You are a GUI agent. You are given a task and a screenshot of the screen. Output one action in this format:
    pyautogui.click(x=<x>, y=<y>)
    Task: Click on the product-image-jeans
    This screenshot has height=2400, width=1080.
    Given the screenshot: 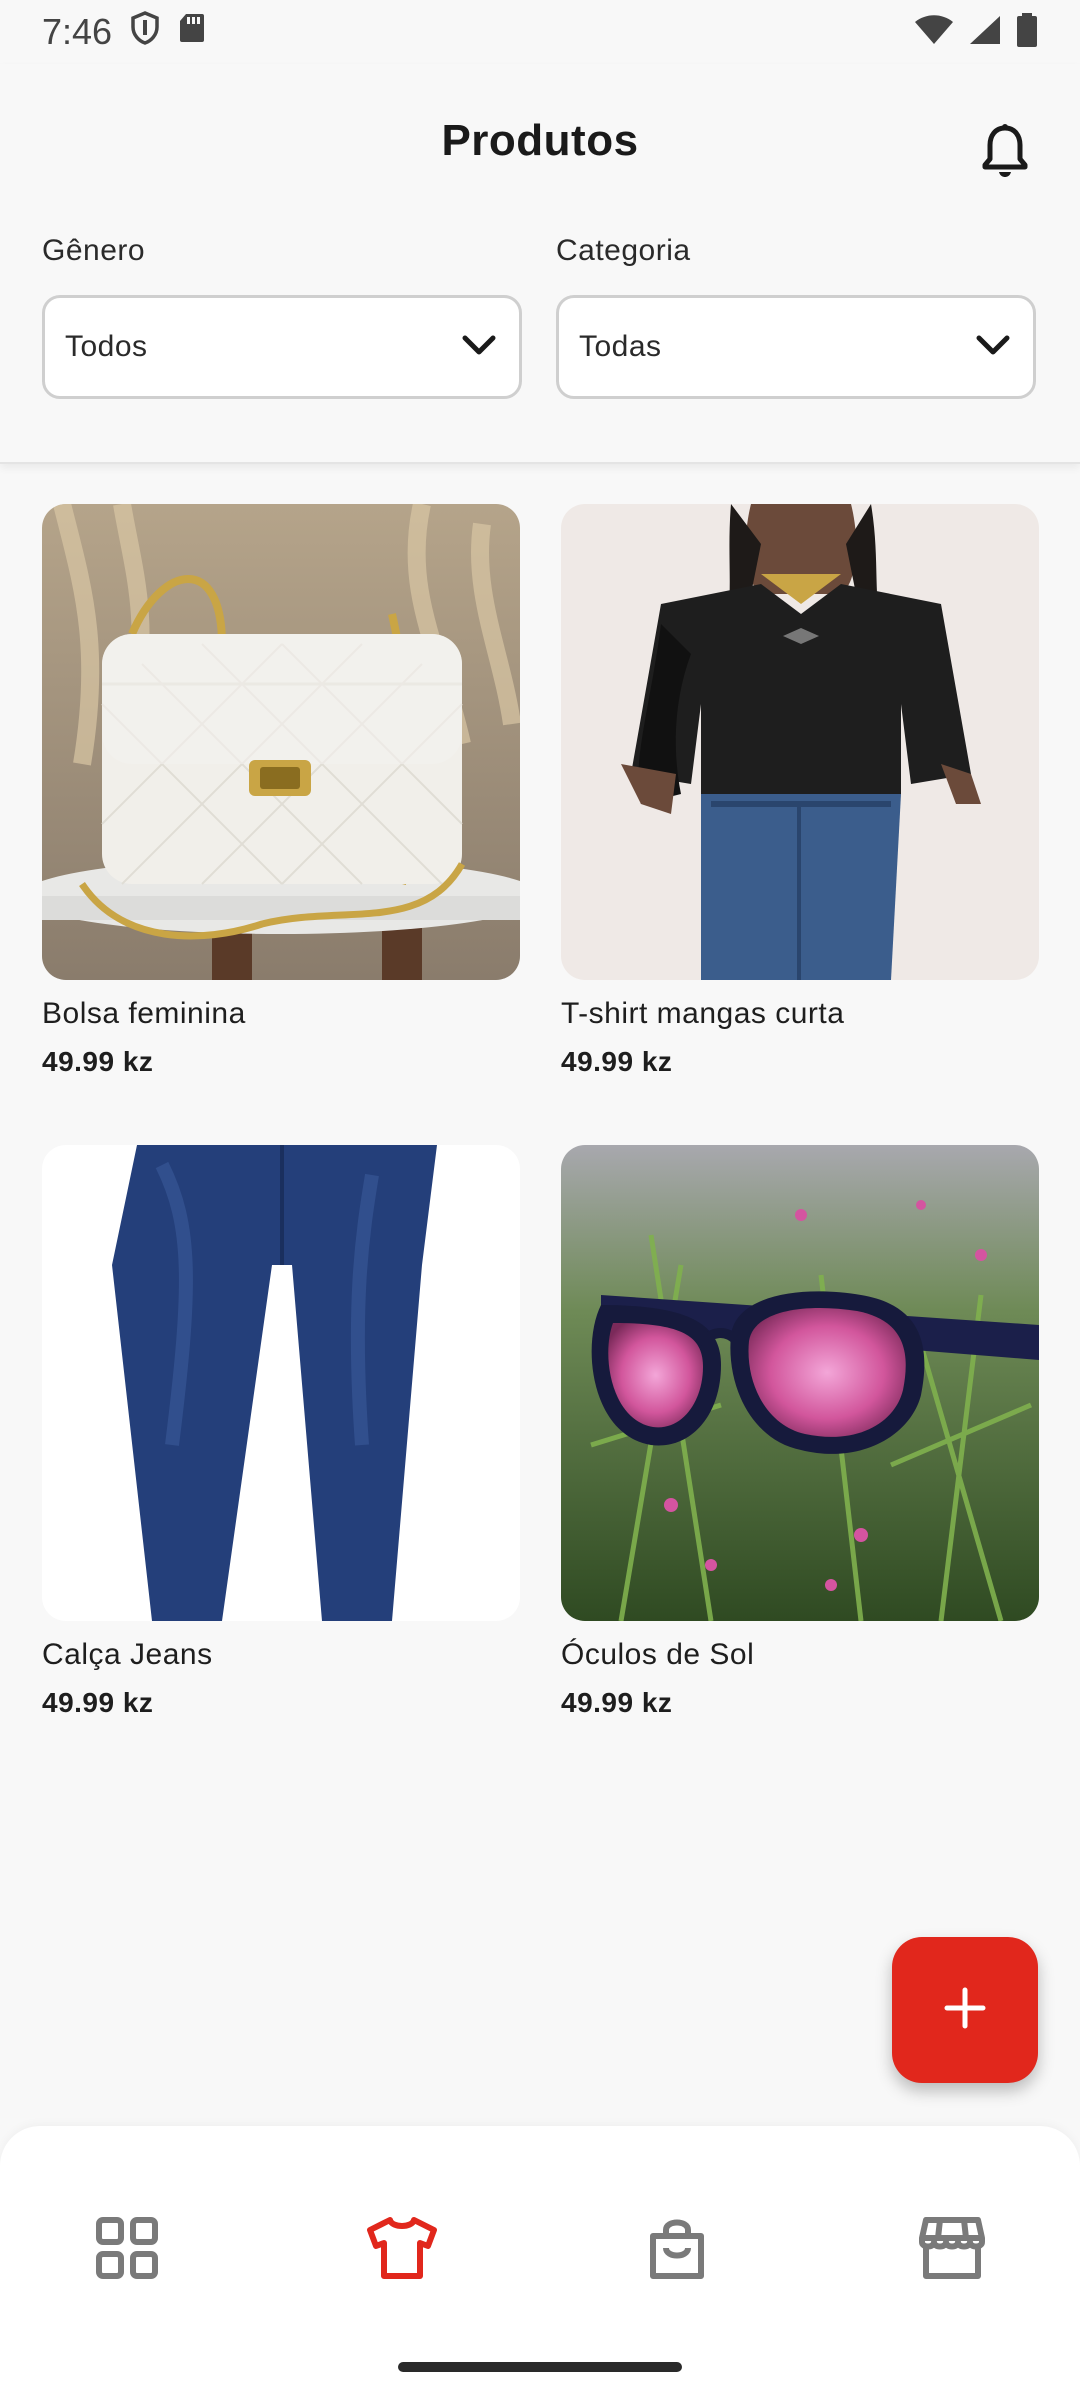 What is the action you would take?
    pyautogui.click(x=281, y=1383)
    